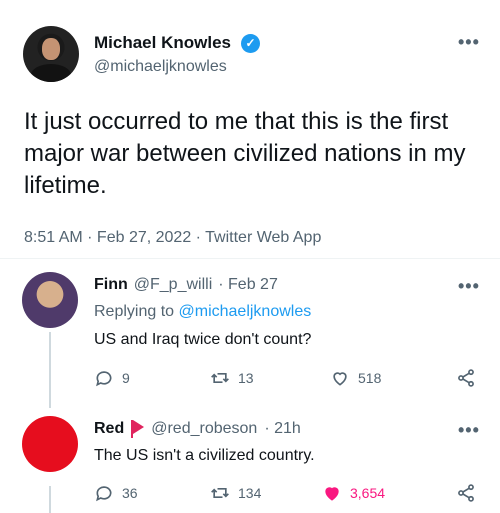 This screenshot has height=513, width=500. What do you see at coordinates (204, 455) in the screenshot?
I see `reply-text: The US isn't a civilized country.` at bounding box center [204, 455].